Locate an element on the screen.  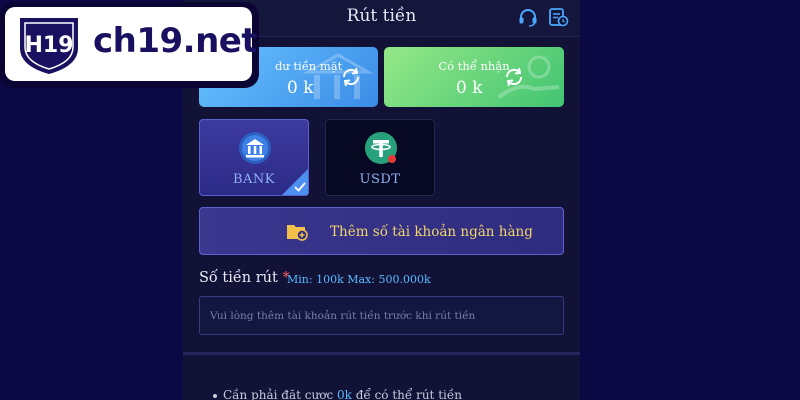
shield-text: H19 is located at coordinates (48, 45).